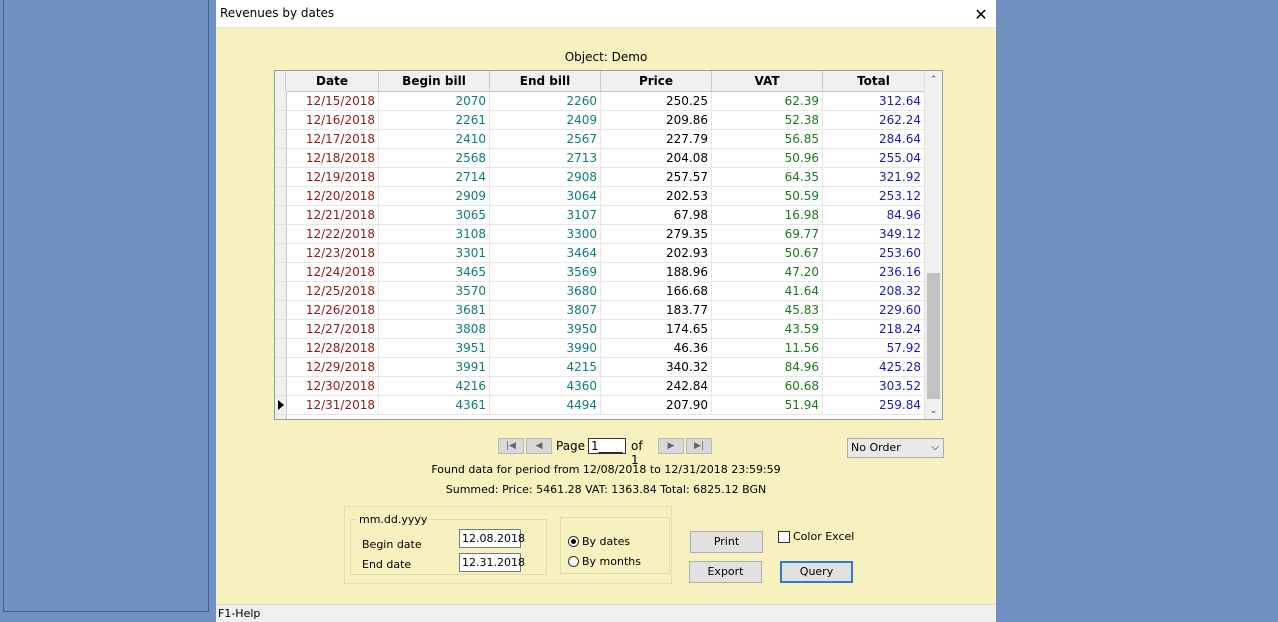 The width and height of the screenshot is (1278, 622). What do you see at coordinates (332, 310) in the screenshot?
I see `cell-date: 12/26/2018` at bounding box center [332, 310].